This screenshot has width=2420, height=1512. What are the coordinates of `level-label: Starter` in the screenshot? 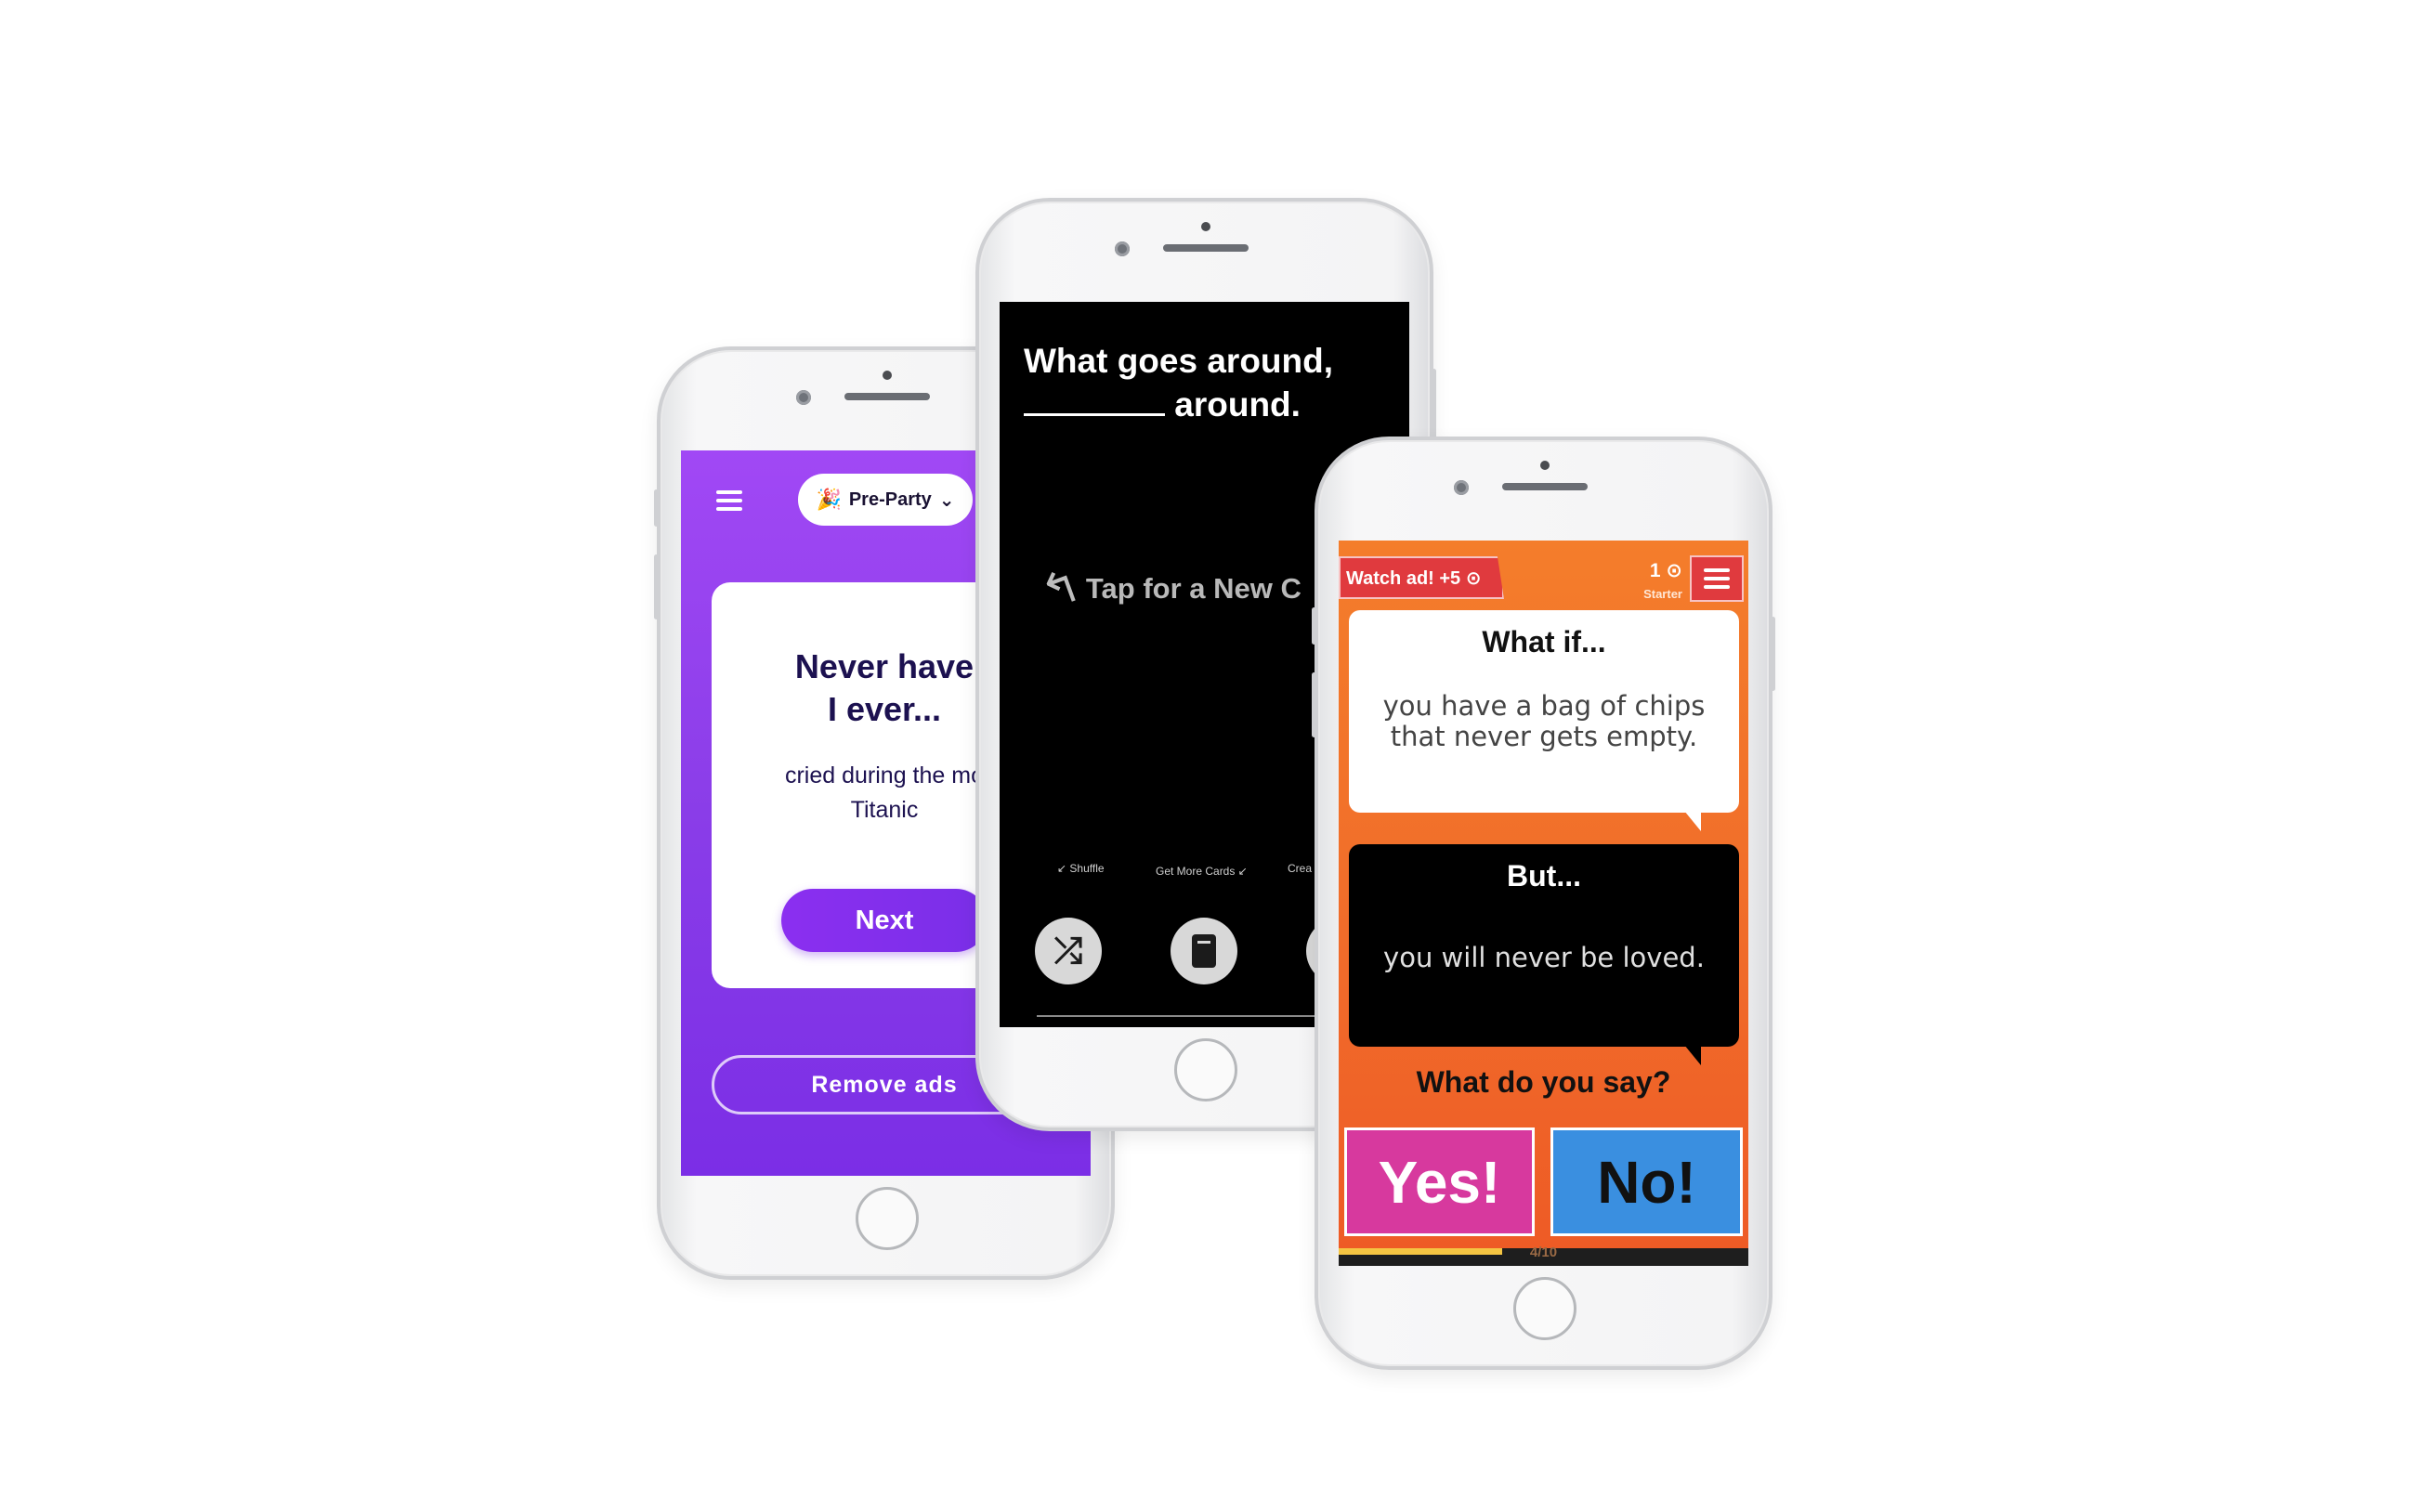 It's located at (1662, 594).